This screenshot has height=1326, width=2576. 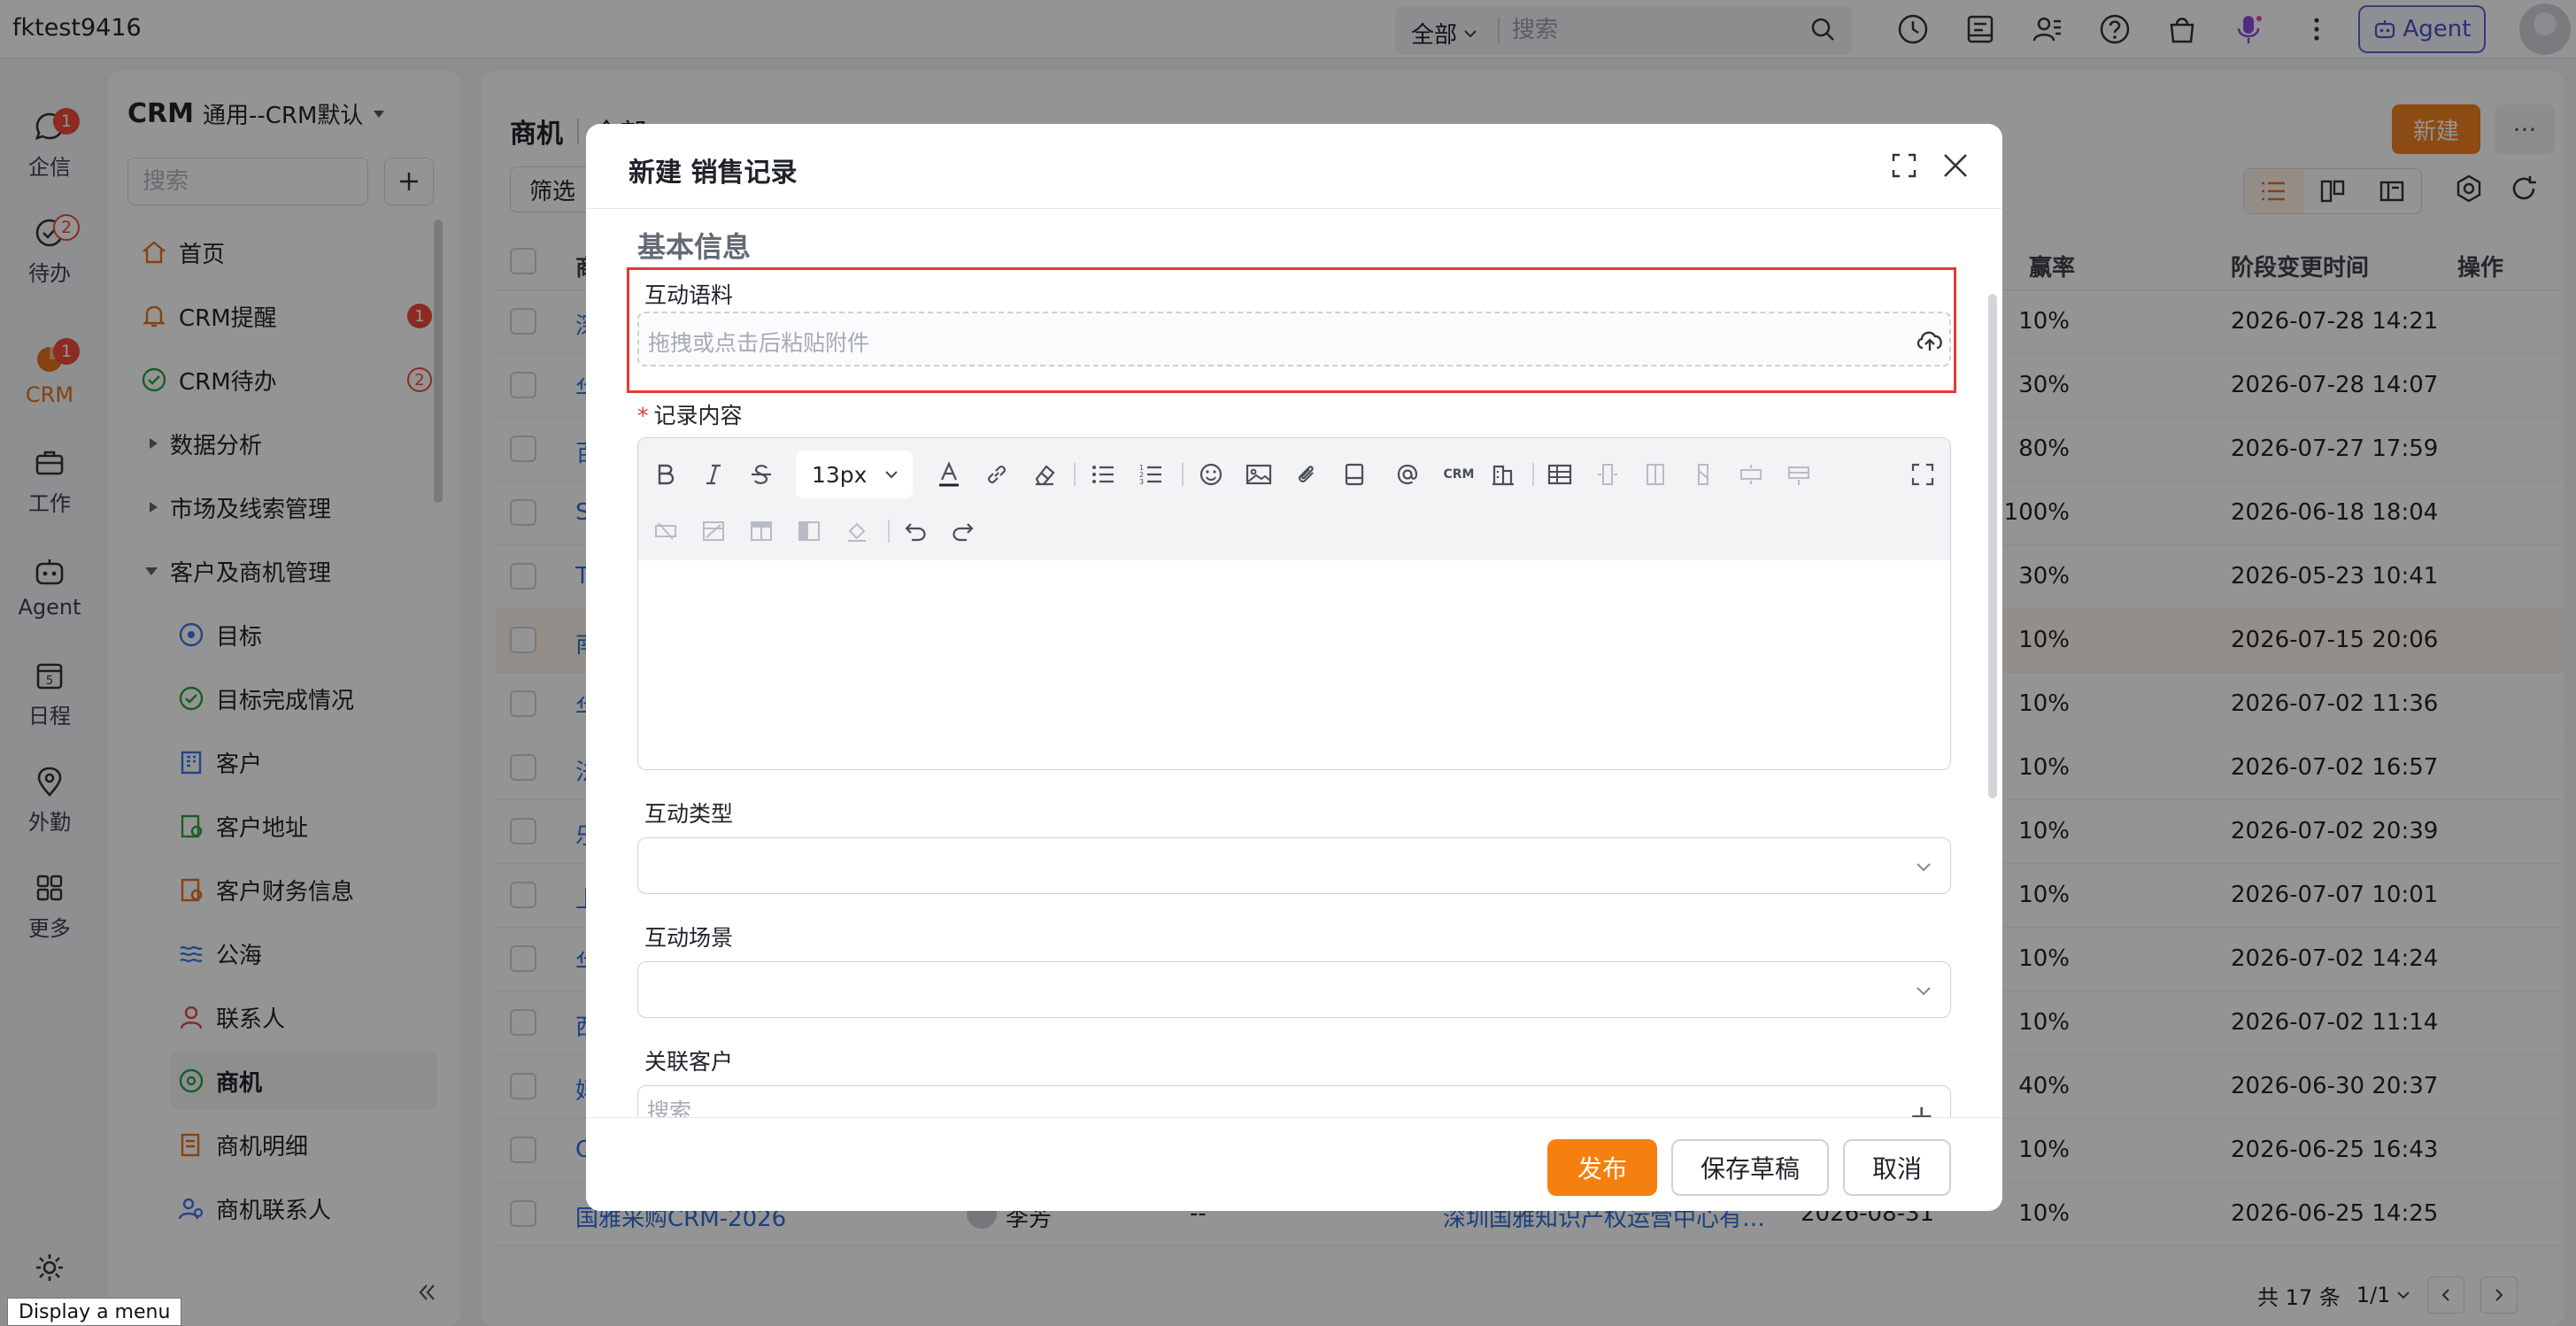 What do you see at coordinates (1992, 546) in the screenshot?
I see `dialog-scrollbar` at bounding box center [1992, 546].